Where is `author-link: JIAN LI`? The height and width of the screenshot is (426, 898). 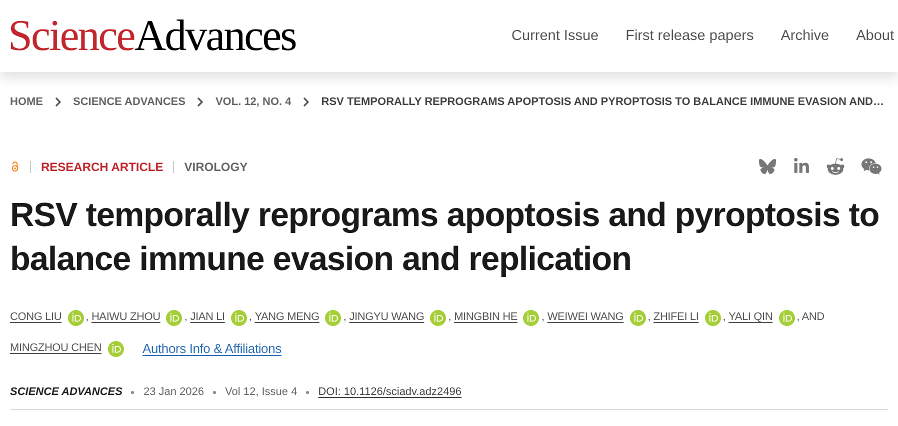
author-link: JIAN LI is located at coordinates (207, 317).